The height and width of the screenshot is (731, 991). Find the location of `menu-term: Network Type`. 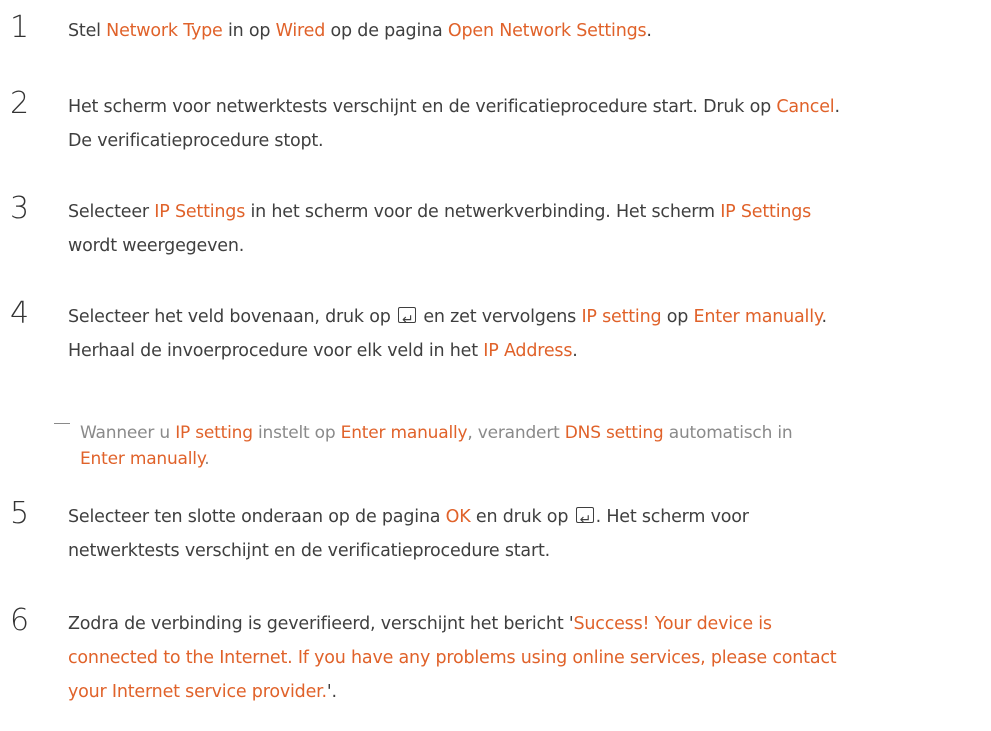

menu-term: Network Type is located at coordinates (164, 31).